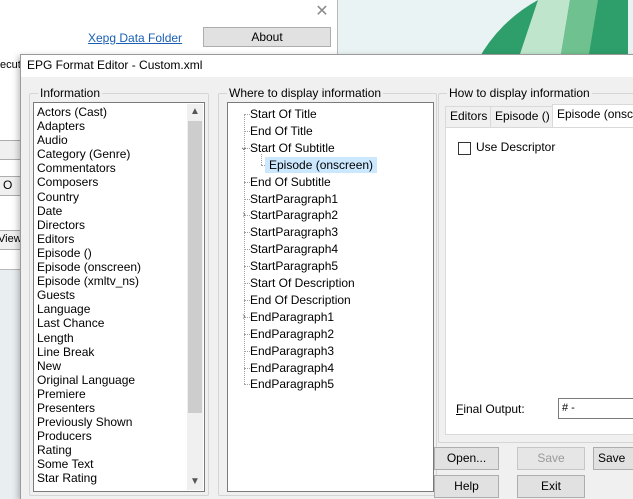 This screenshot has height=499, width=633. Describe the element at coordinates (294, 215) in the screenshot. I see `tree-node: StartParagraph2` at that location.